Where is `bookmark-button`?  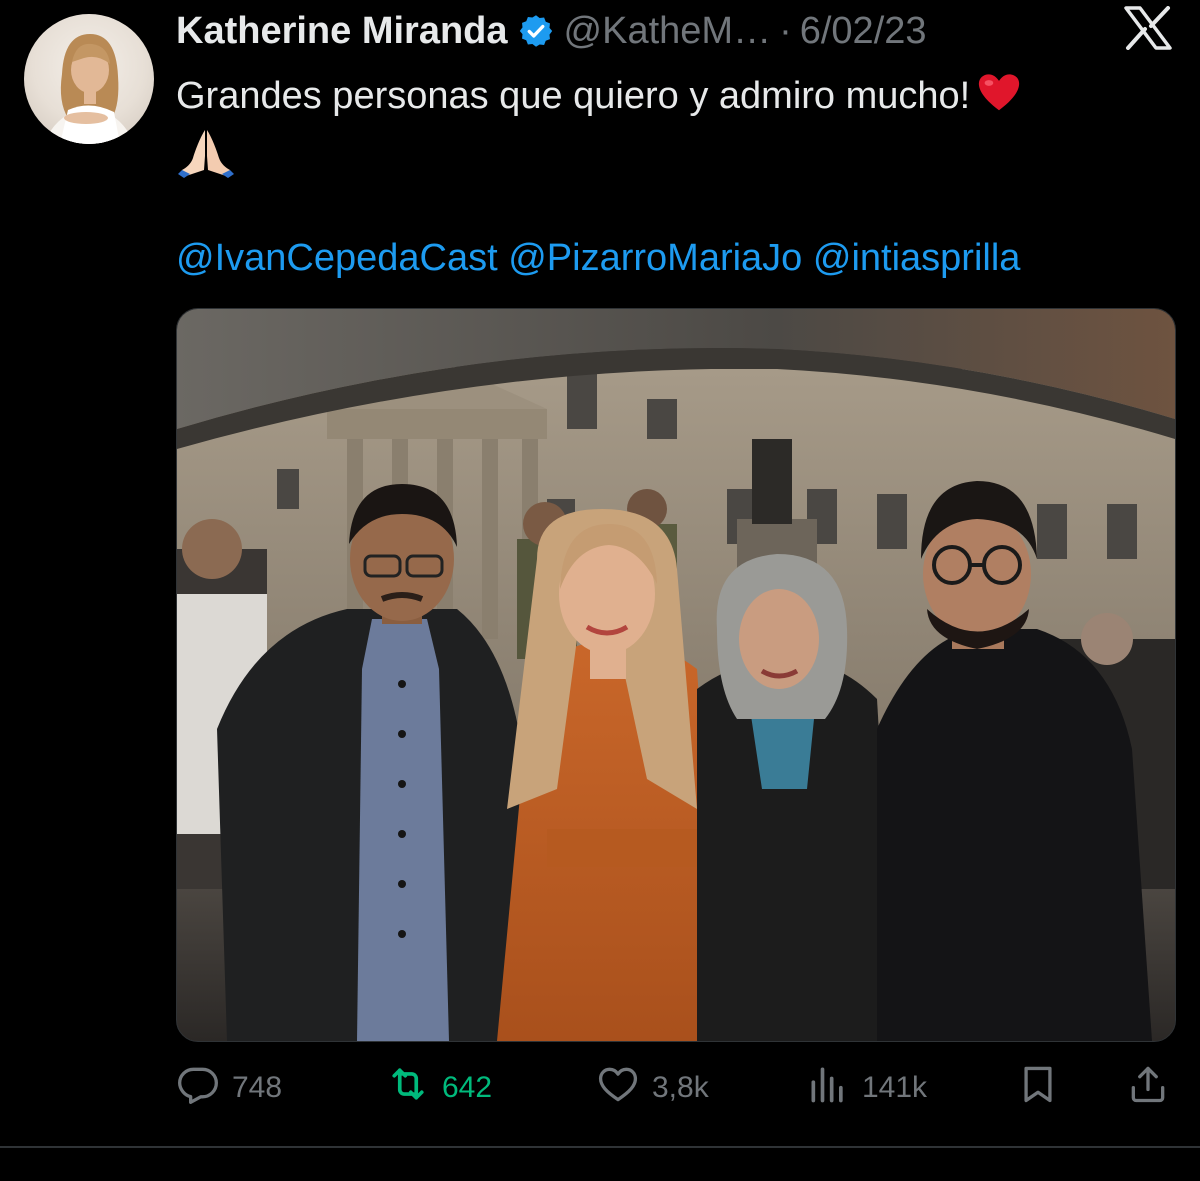
bookmark-button is located at coordinates (1038, 1088).